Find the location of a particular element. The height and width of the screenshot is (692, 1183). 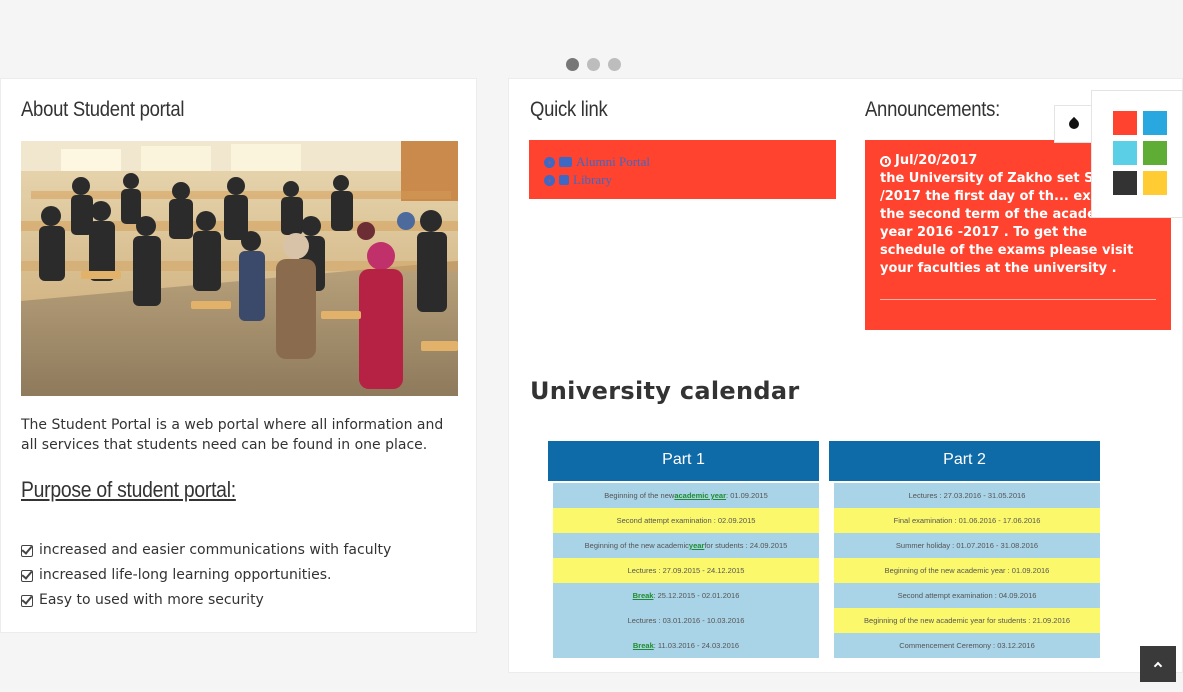

calendar-row: Second attempt examination : 02.09.2015 is located at coordinates (686, 520).